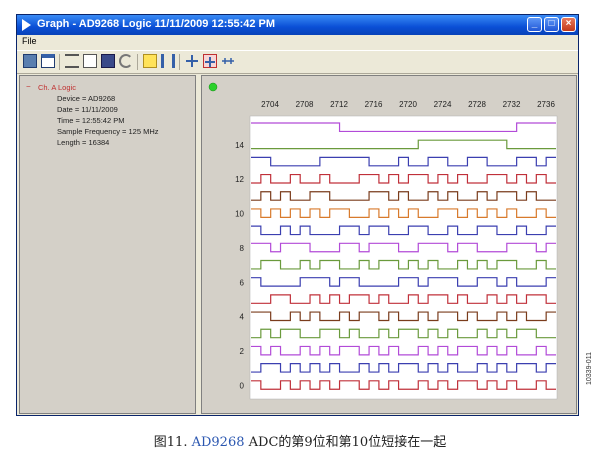 The height and width of the screenshot is (450, 600). What do you see at coordinates (172, 442) in the screenshot?
I see `caption-prefix: 图11.` at bounding box center [172, 442].